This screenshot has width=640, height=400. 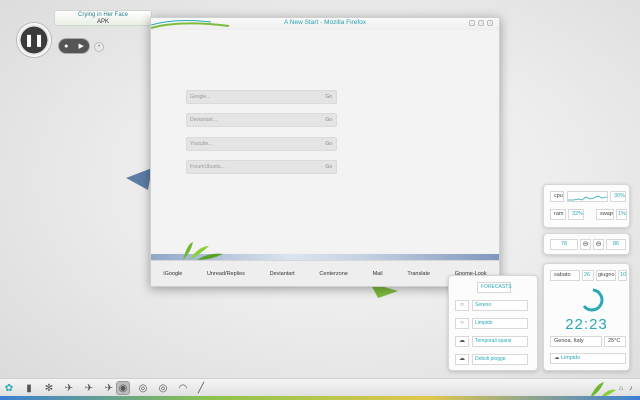 What do you see at coordinates (320, 398) in the screenshot?
I see `dock-color-bar` at bounding box center [320, 398].